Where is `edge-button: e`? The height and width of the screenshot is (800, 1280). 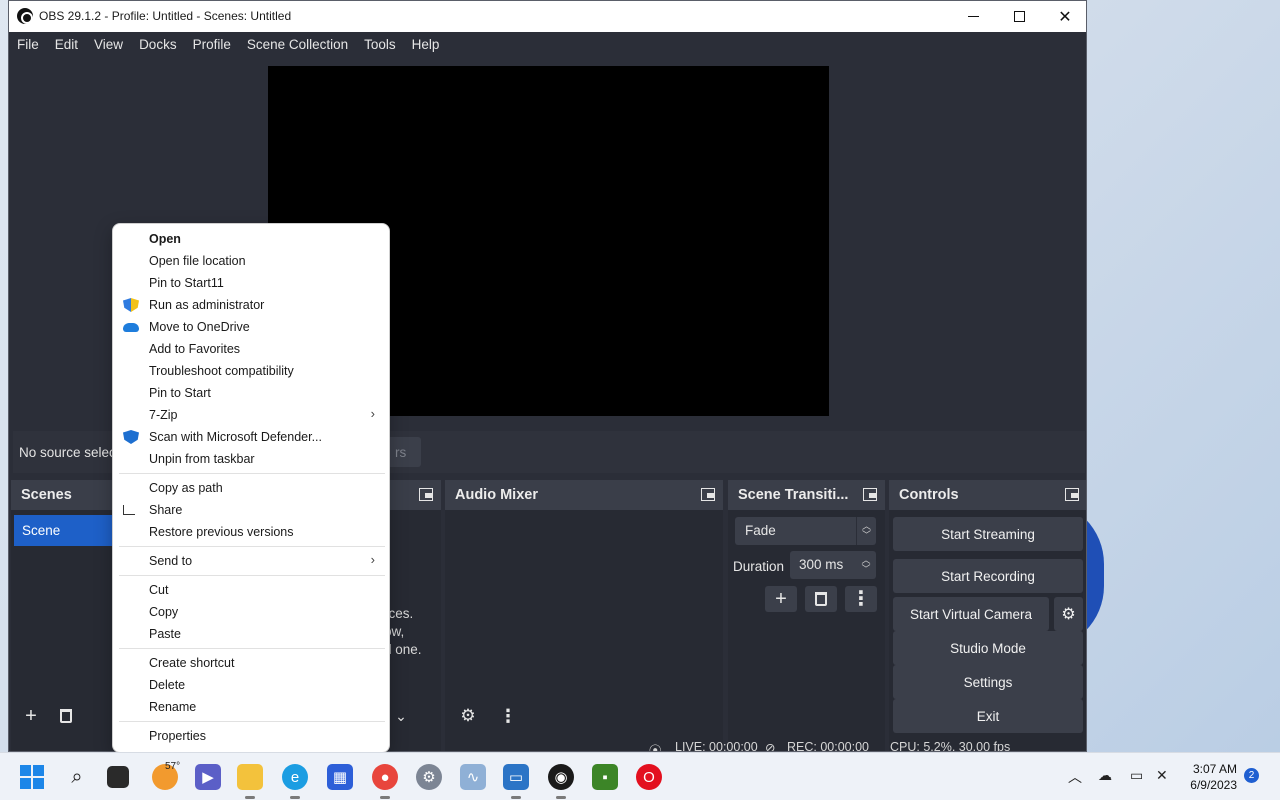 edge-button: e is located at coordinates (295, 781).